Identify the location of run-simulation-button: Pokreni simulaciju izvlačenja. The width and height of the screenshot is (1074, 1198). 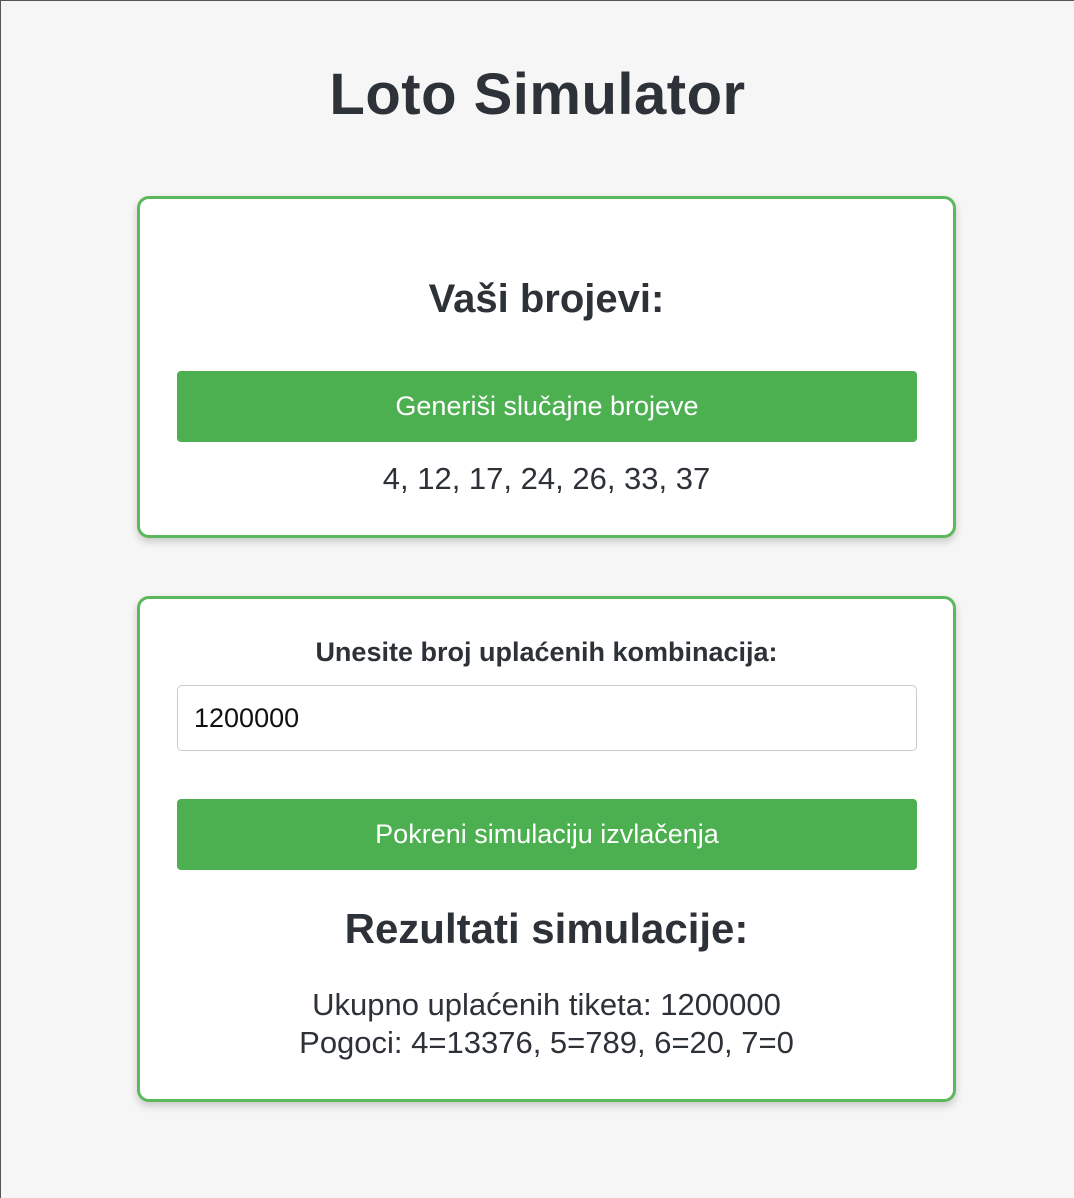
(547, 834).